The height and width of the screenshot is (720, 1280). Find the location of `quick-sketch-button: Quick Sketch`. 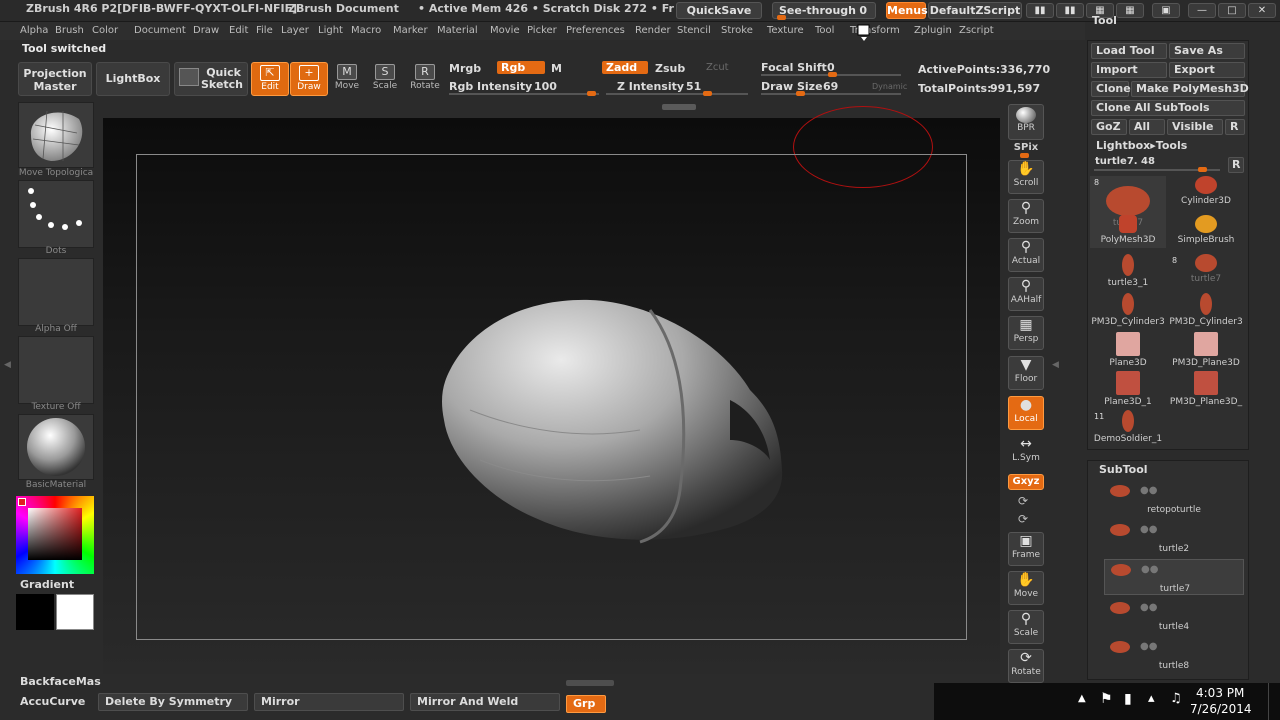

quick-sketch-button: Quick Sketch is located at coordinates (211, 79).